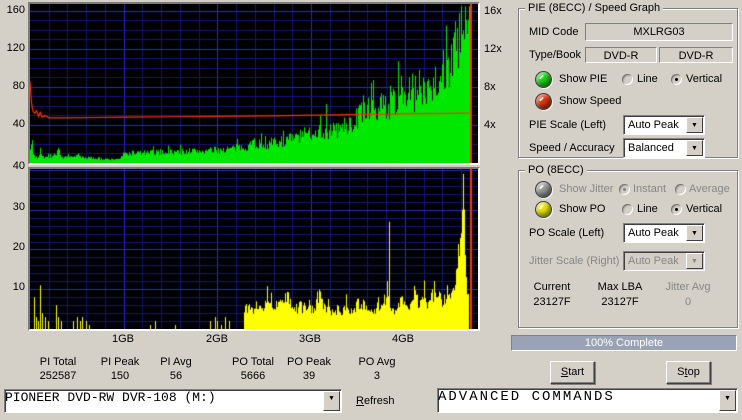  What do you see at coordinates (543, 101) in the screenshot?
I see `show-speed-led-button` at bounding box center [543, 101].